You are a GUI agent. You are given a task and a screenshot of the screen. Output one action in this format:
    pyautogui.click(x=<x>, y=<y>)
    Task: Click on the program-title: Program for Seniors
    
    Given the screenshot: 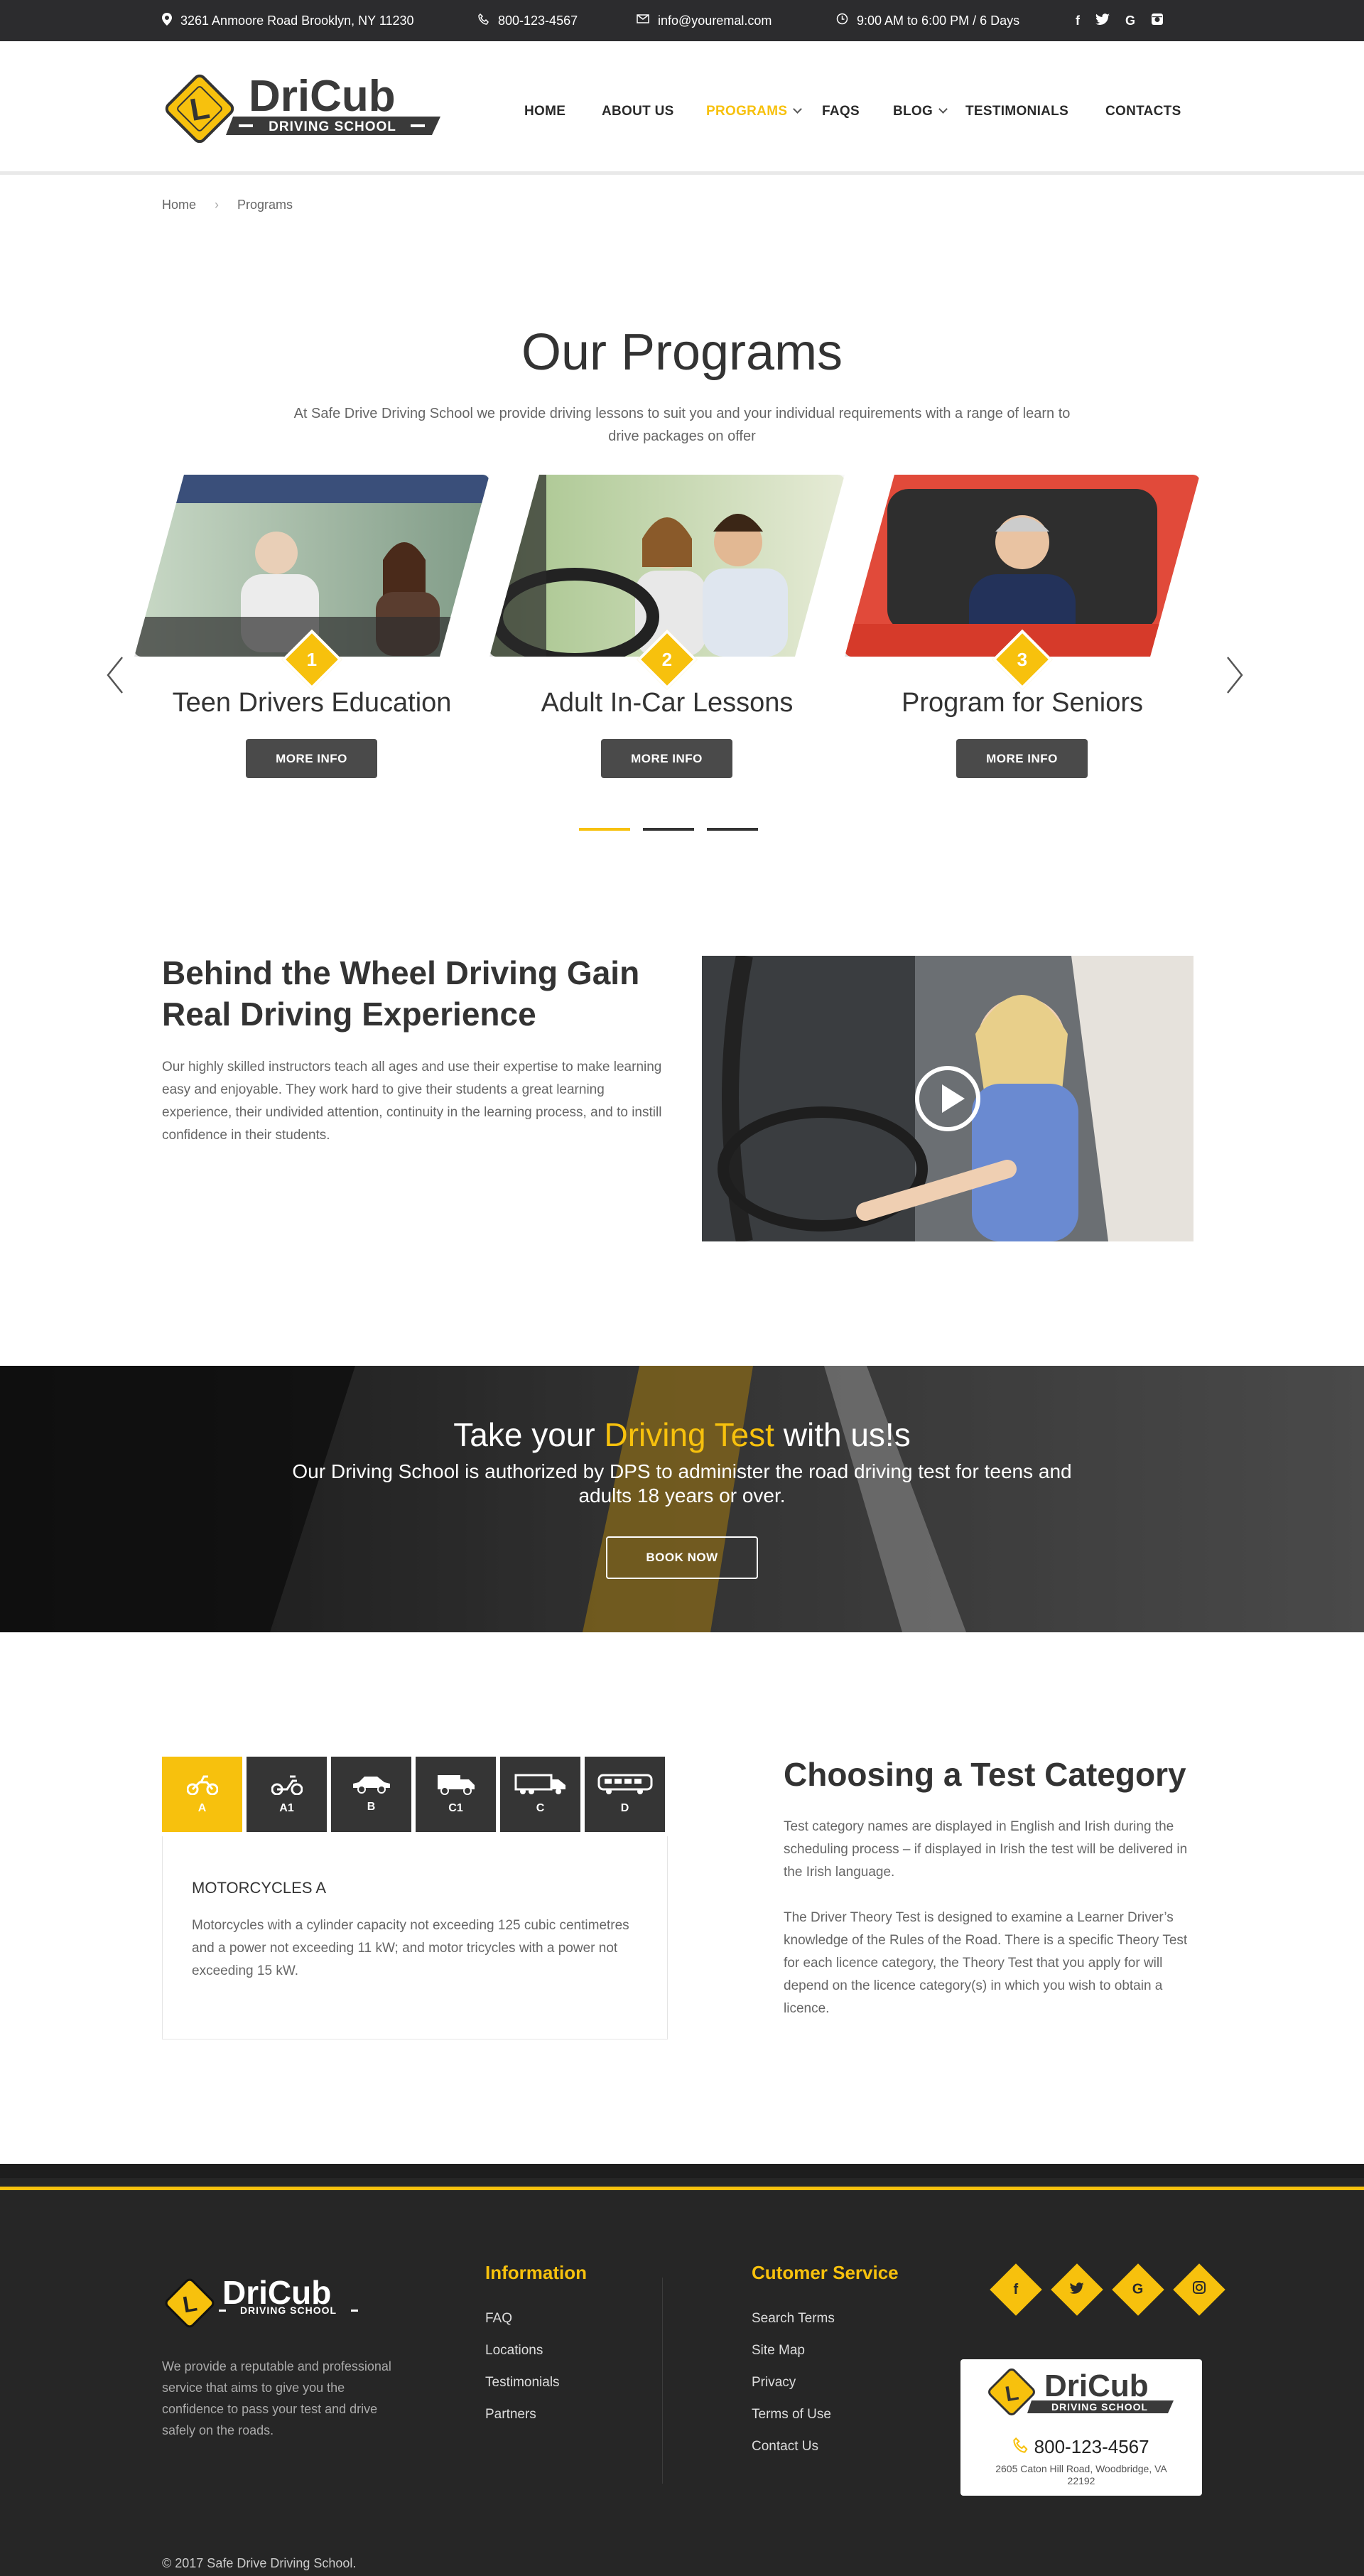 What is the action you would take?
    pyautogui.click(x=1022, y=703)
    